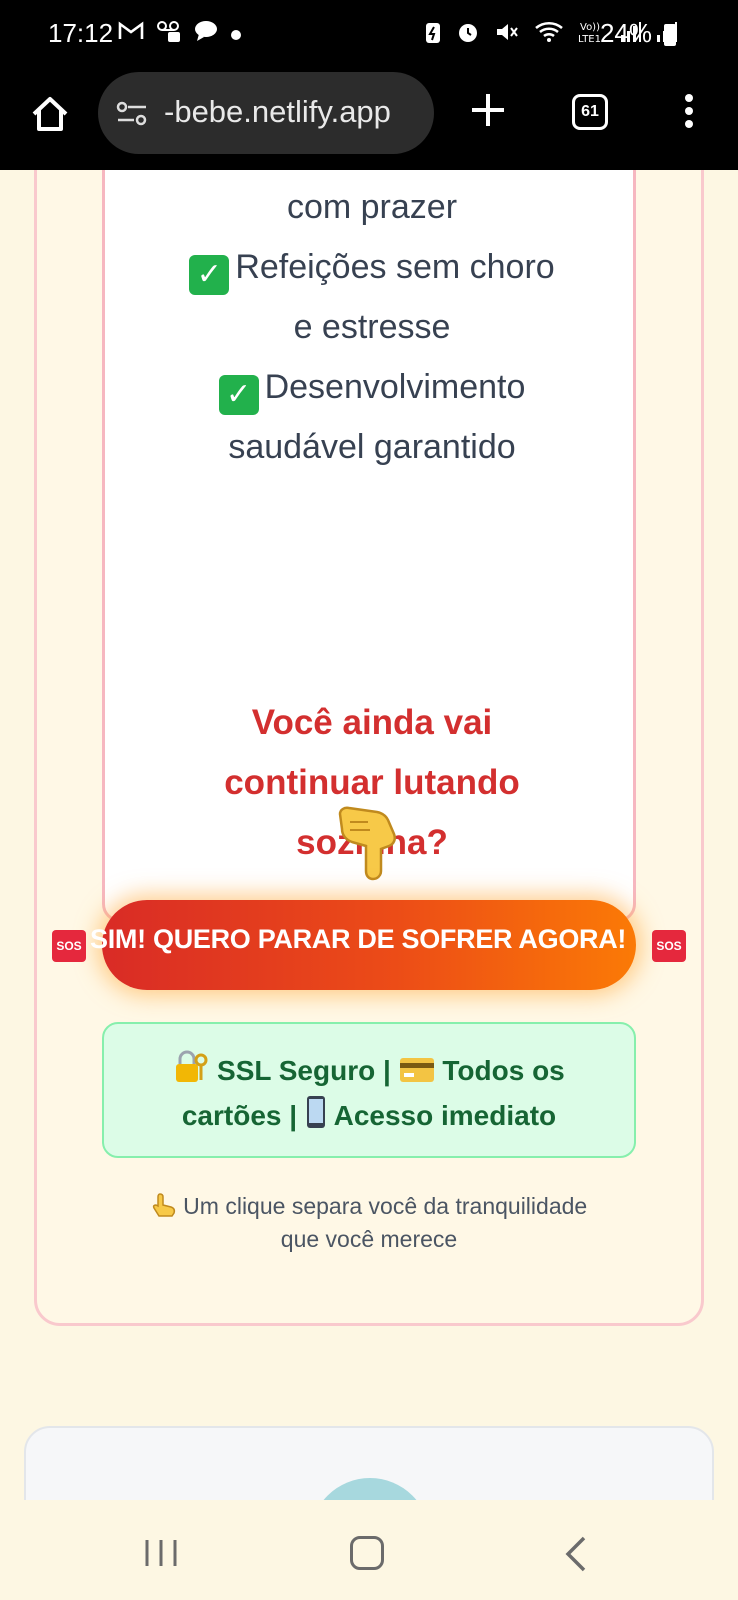  I want to click on address-bar: -bebe.netlify.app, so click(266, 113).